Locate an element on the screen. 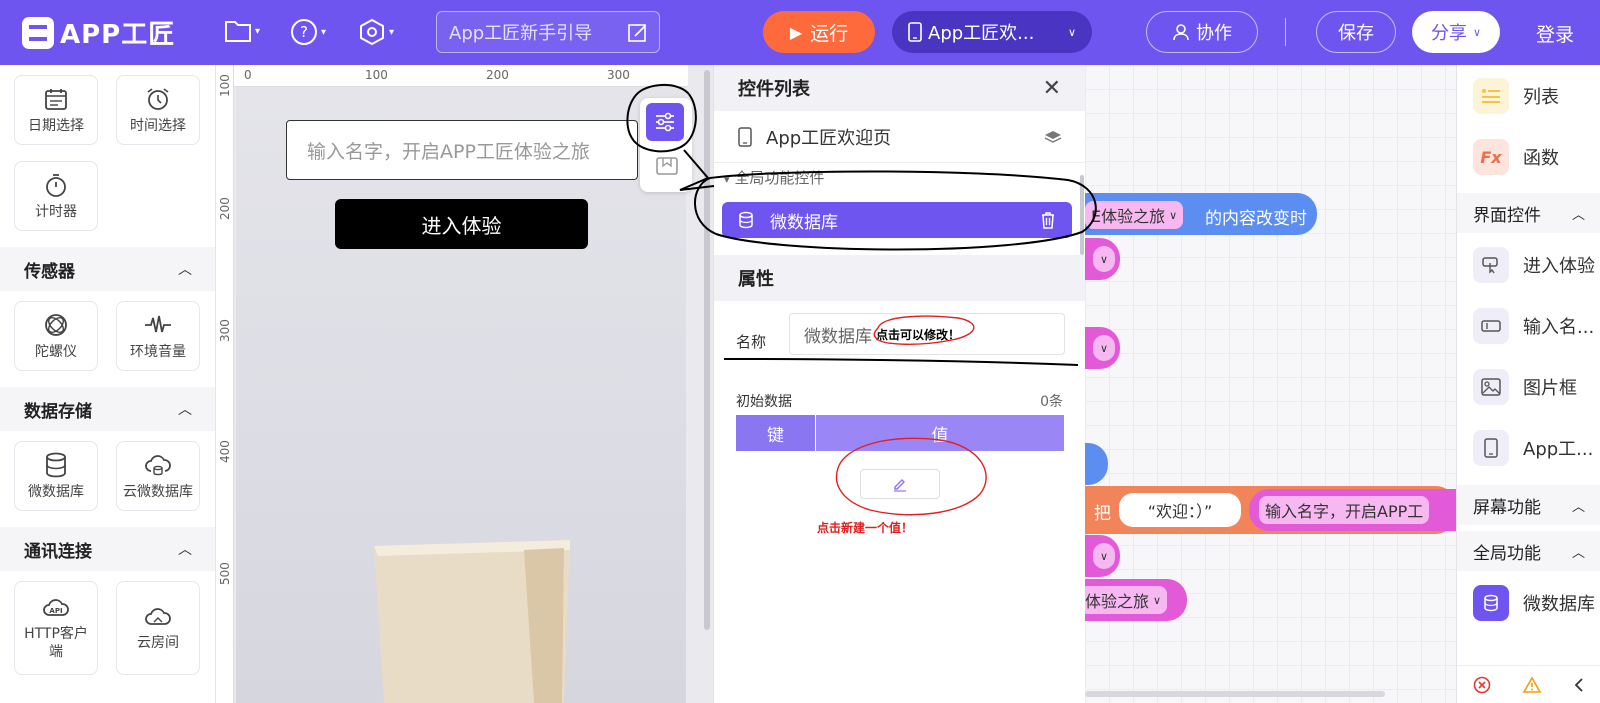 The height and width of the screenshot is (703, 1600). properties-toggle-button is located at coordinates (665, 122).